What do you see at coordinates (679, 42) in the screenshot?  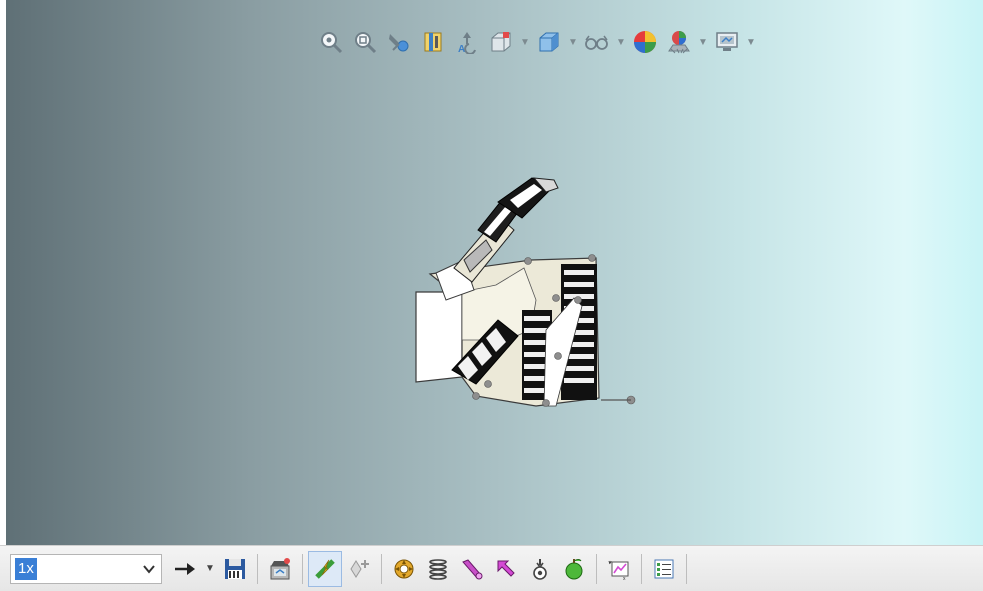 I see `apply-scene-icon` at bounding box center [679, 42].